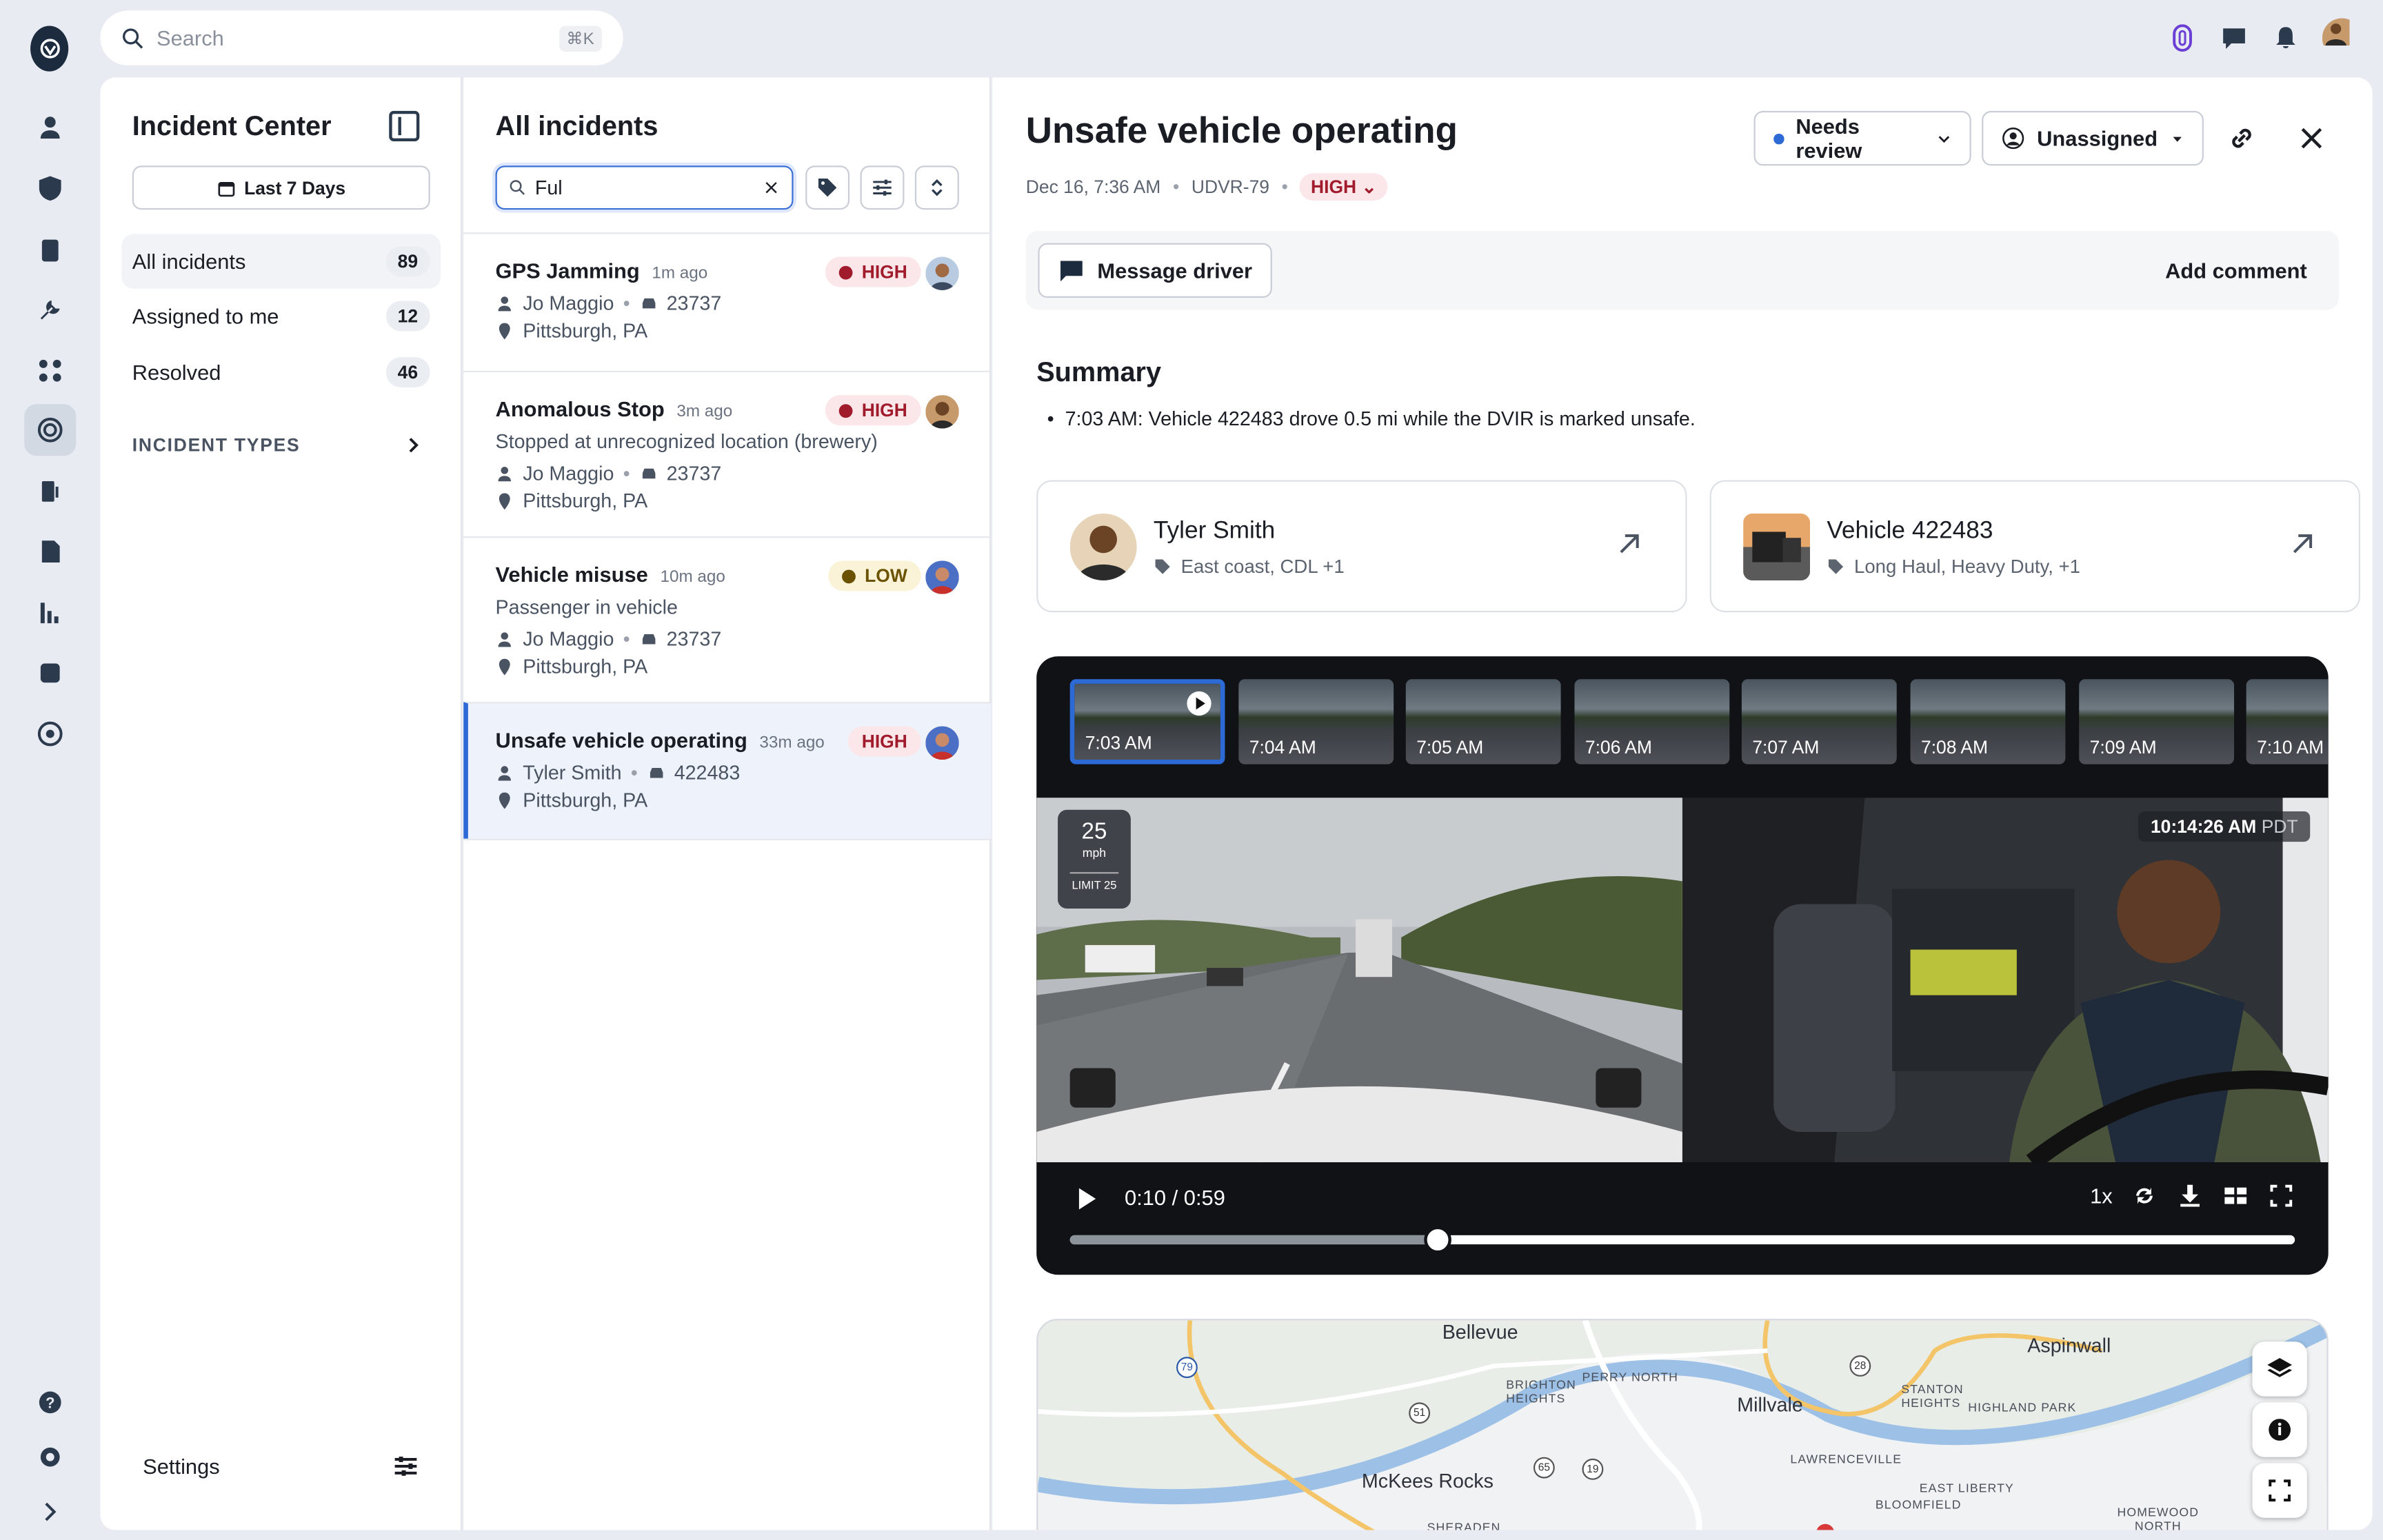  What do you see at coordinates (1819, 721) in the screenshot?
I see `video-thumbnail: 7:07 AM` at bounding box center [1819, 721].